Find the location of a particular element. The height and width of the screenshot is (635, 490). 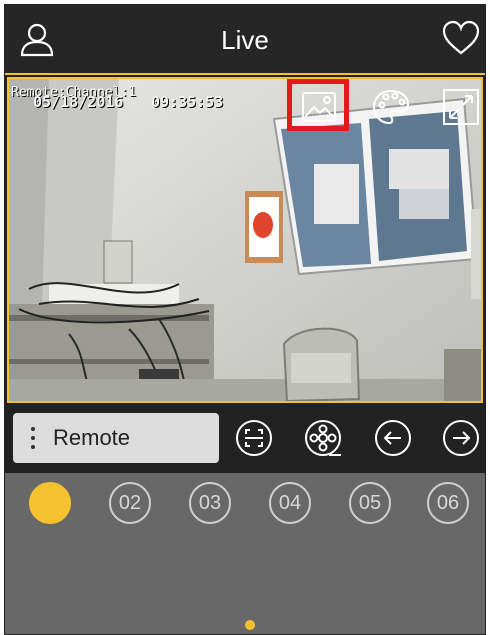

snapshot-highlight-box is located at coordinates (318, 105).